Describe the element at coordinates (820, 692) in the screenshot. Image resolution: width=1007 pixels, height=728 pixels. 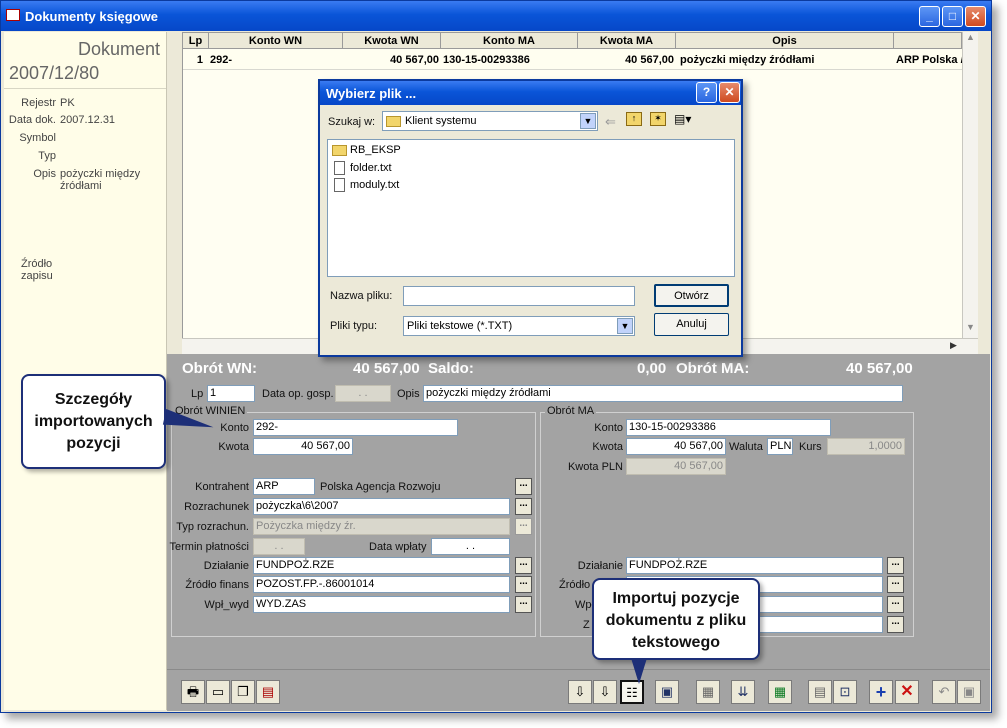
I see `table-icon: ▤` at that location.